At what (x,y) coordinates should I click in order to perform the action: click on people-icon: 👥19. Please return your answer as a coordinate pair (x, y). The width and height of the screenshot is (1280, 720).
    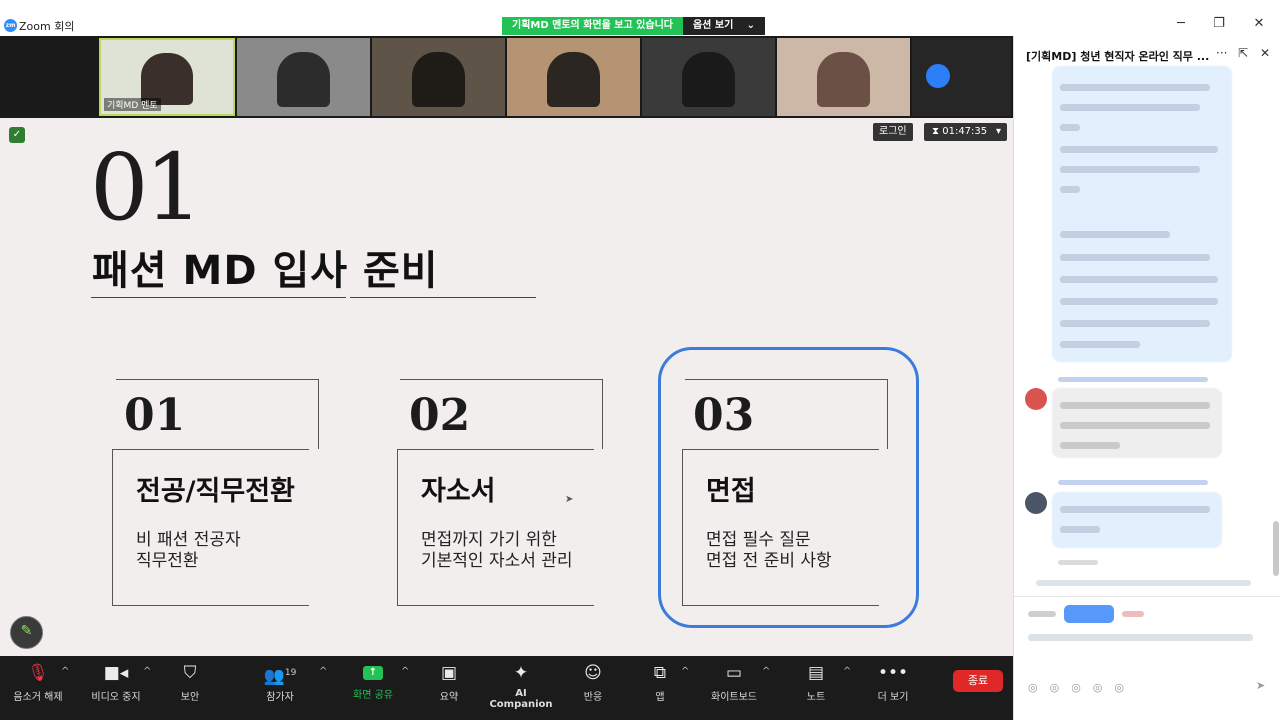
    Looking at the image, I should click on (280, 676).